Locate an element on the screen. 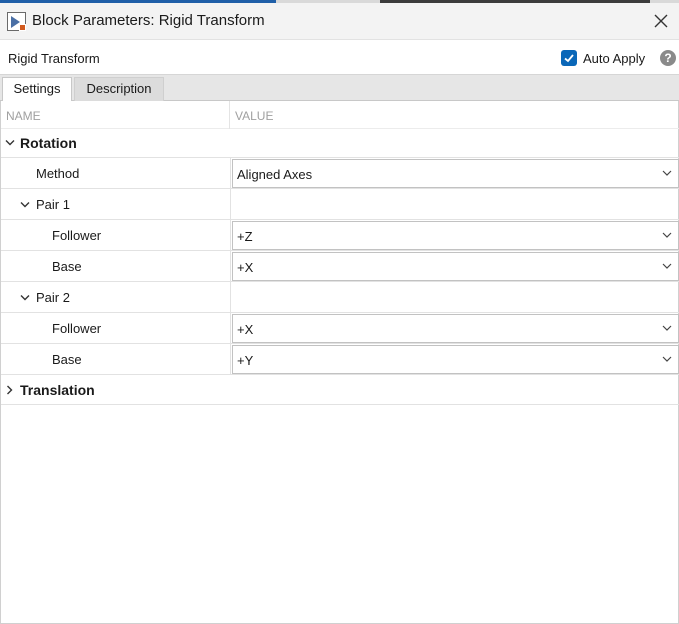 The width and height of the screenshot is (679, 624). param-row-pair2: Pair 2 is located at coordinates (340, 297).